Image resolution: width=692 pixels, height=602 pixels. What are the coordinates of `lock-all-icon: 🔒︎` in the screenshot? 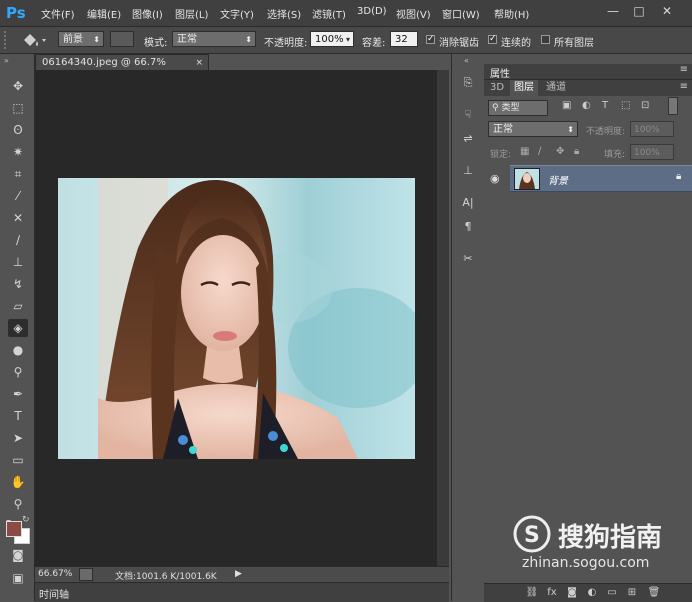 It's located at (576, 151).